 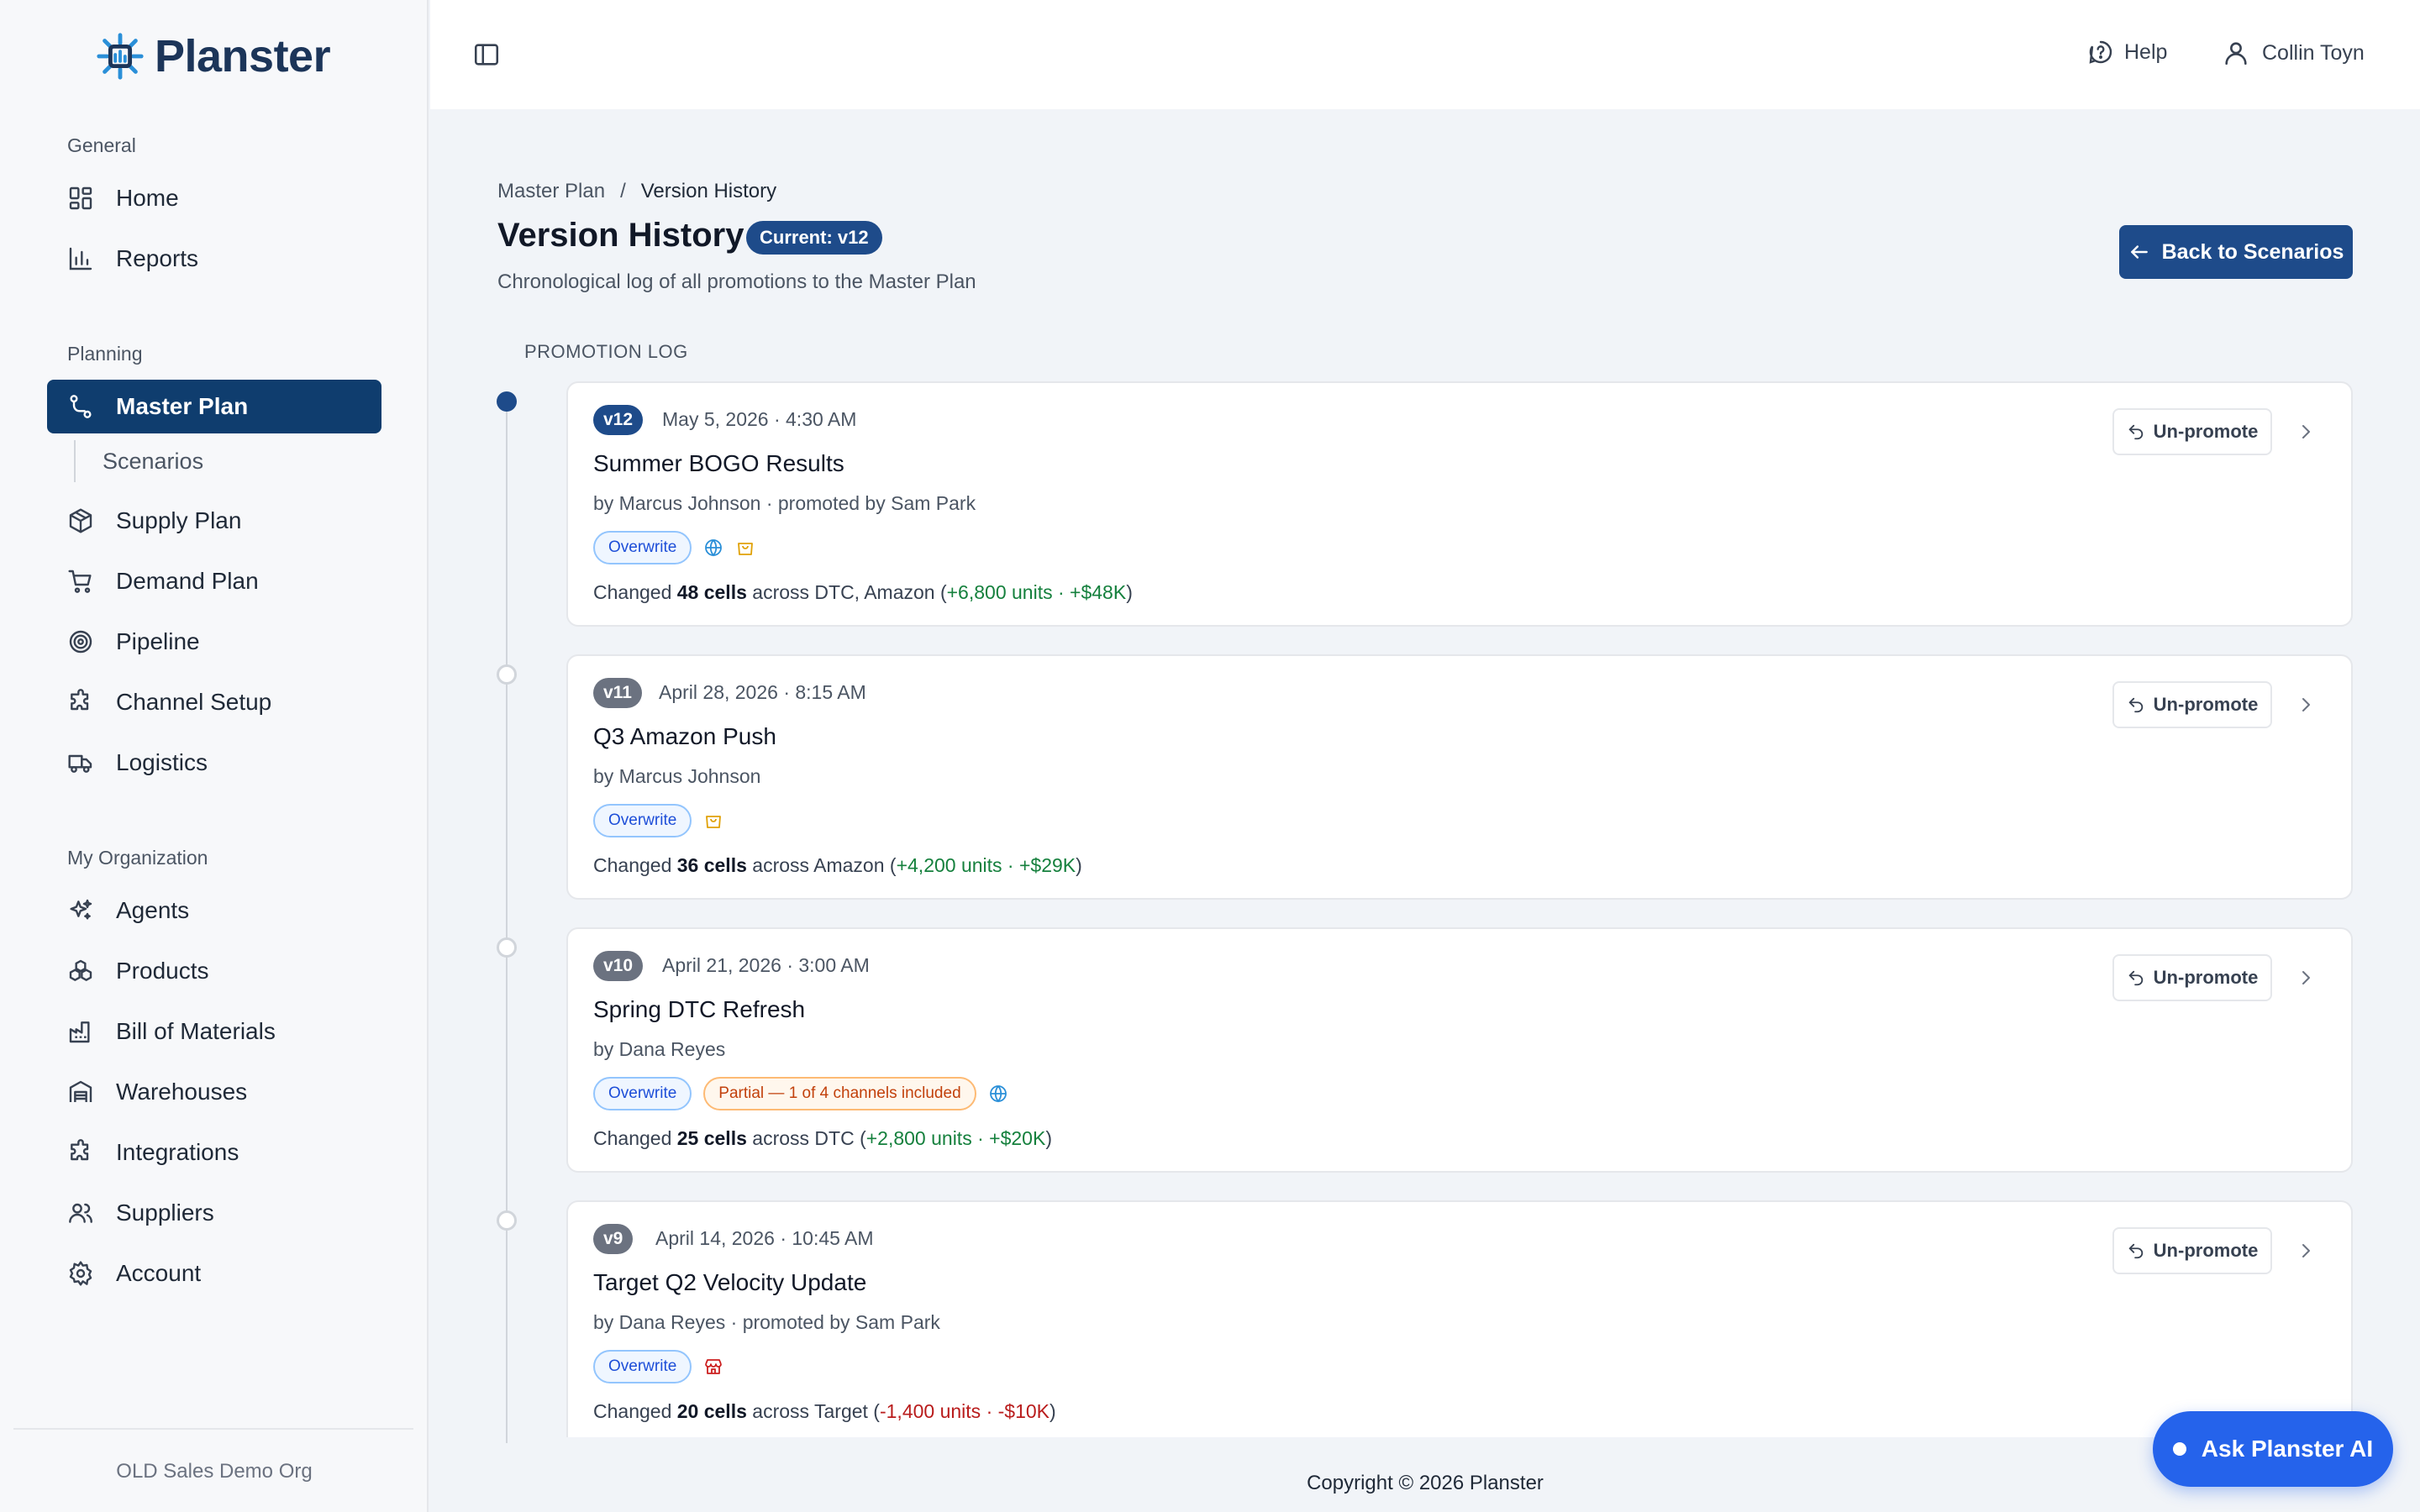 I want to click on factory-icon, so click(x=79, y=1032).